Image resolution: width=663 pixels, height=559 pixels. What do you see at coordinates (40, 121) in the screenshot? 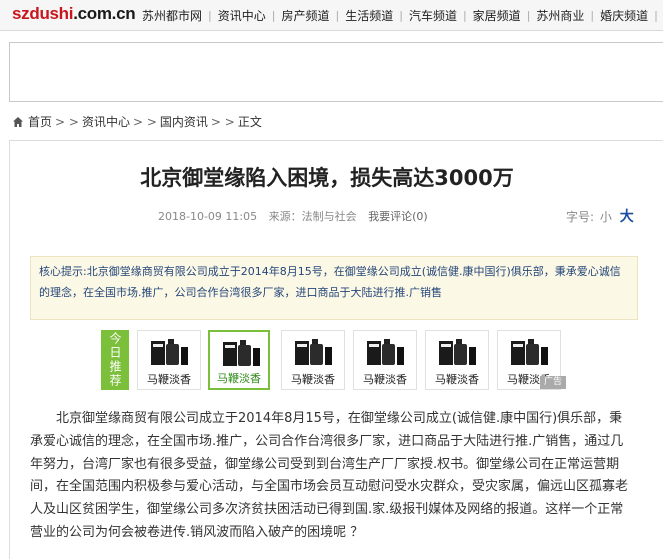
I see `breadcrumb-home: 首页` at bounding box center [40, 121].